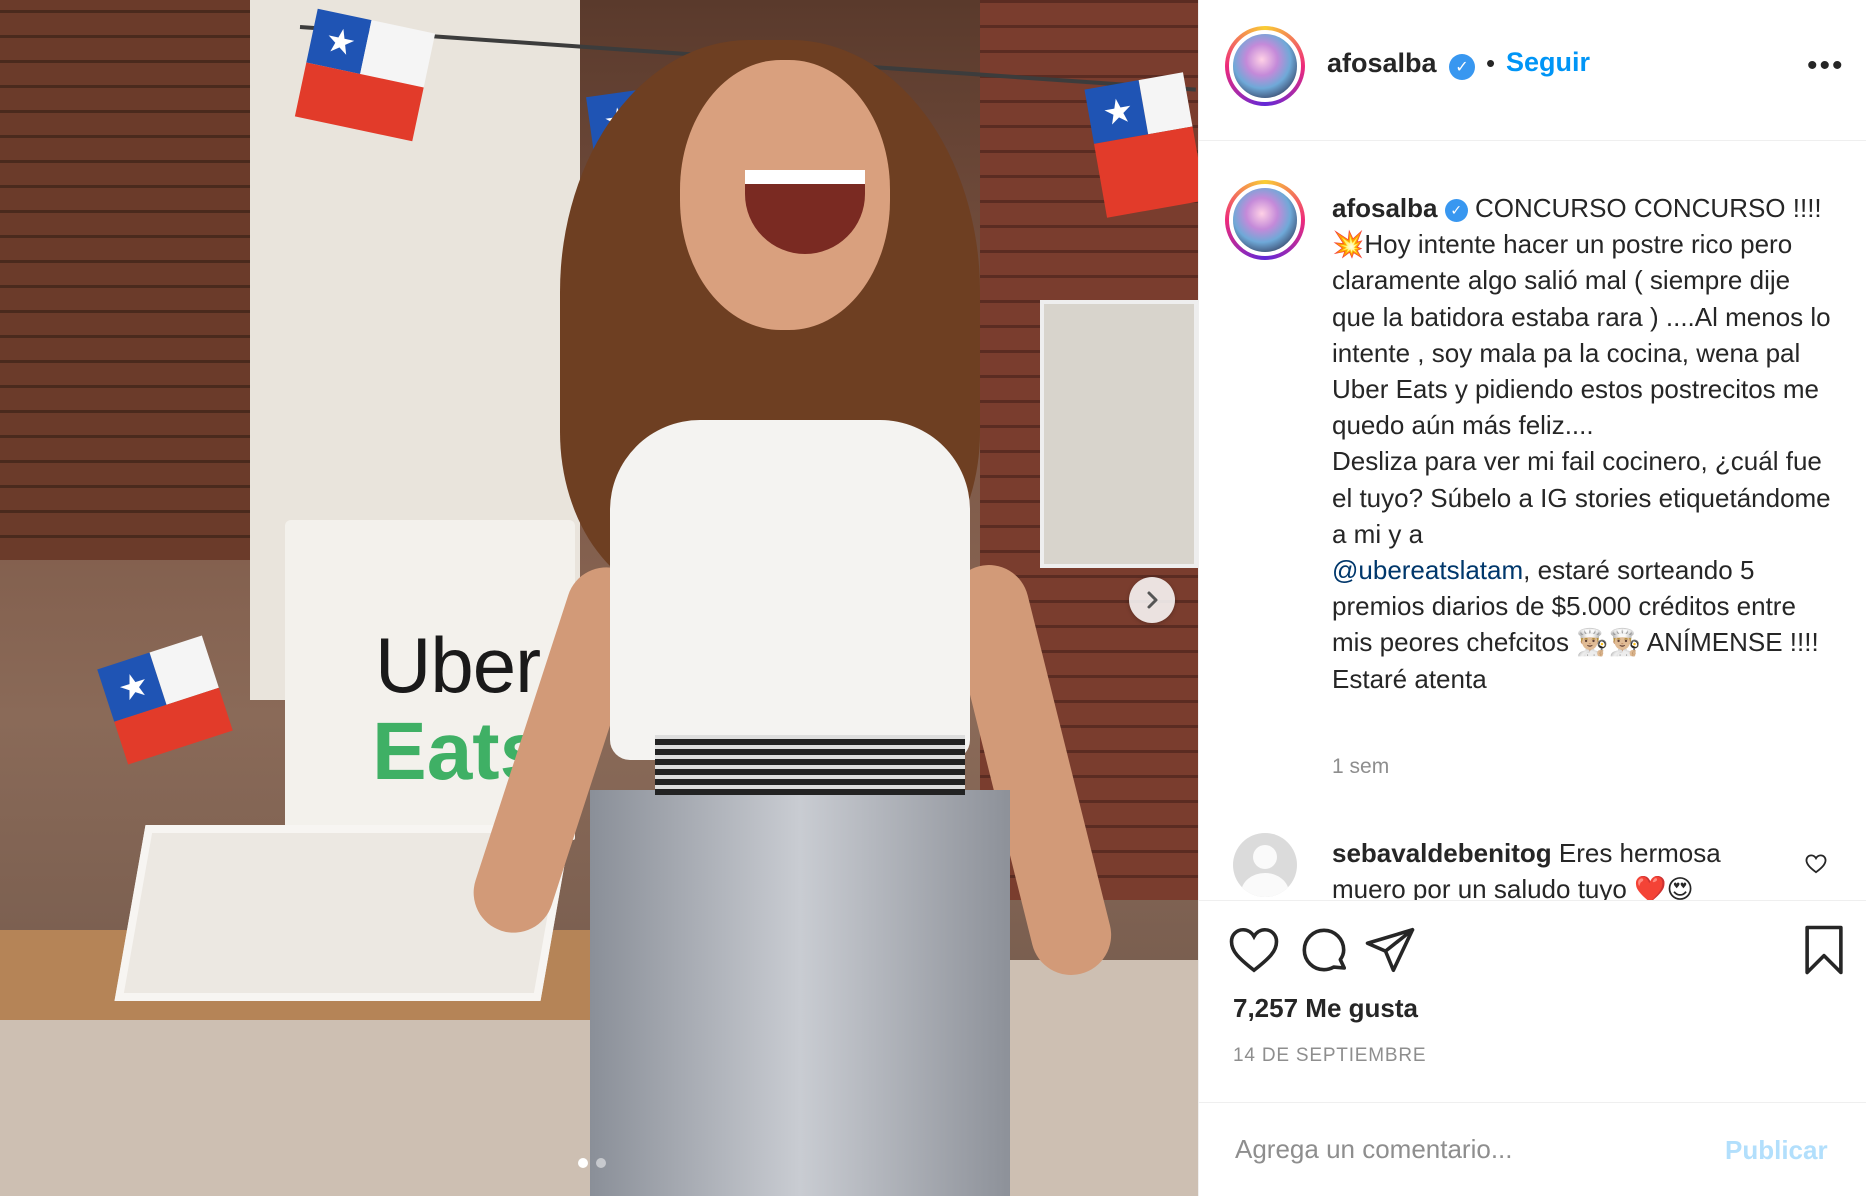  I want to click on brick-wall, so click(130, 280).